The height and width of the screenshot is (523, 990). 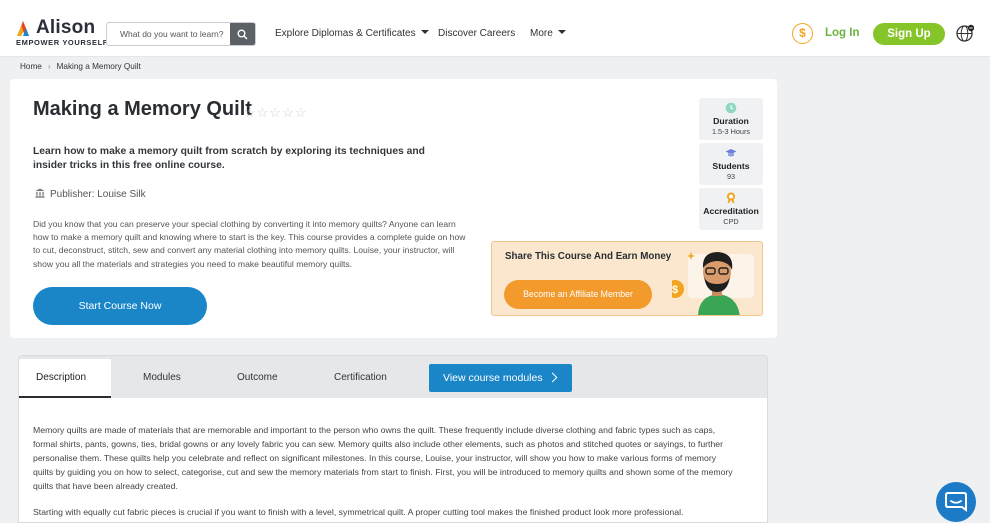 What do you see at coordinates (713, 283) in the screenshot?
I see `affiliate-person-illustration: $` at bounding box center [713, 283].